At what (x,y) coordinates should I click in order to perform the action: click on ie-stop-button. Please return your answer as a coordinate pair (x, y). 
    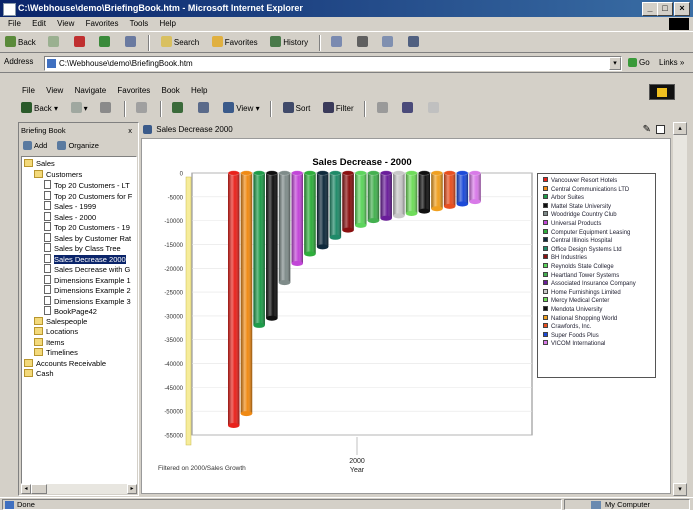
    Looking at the image, I should click on (80, 43).